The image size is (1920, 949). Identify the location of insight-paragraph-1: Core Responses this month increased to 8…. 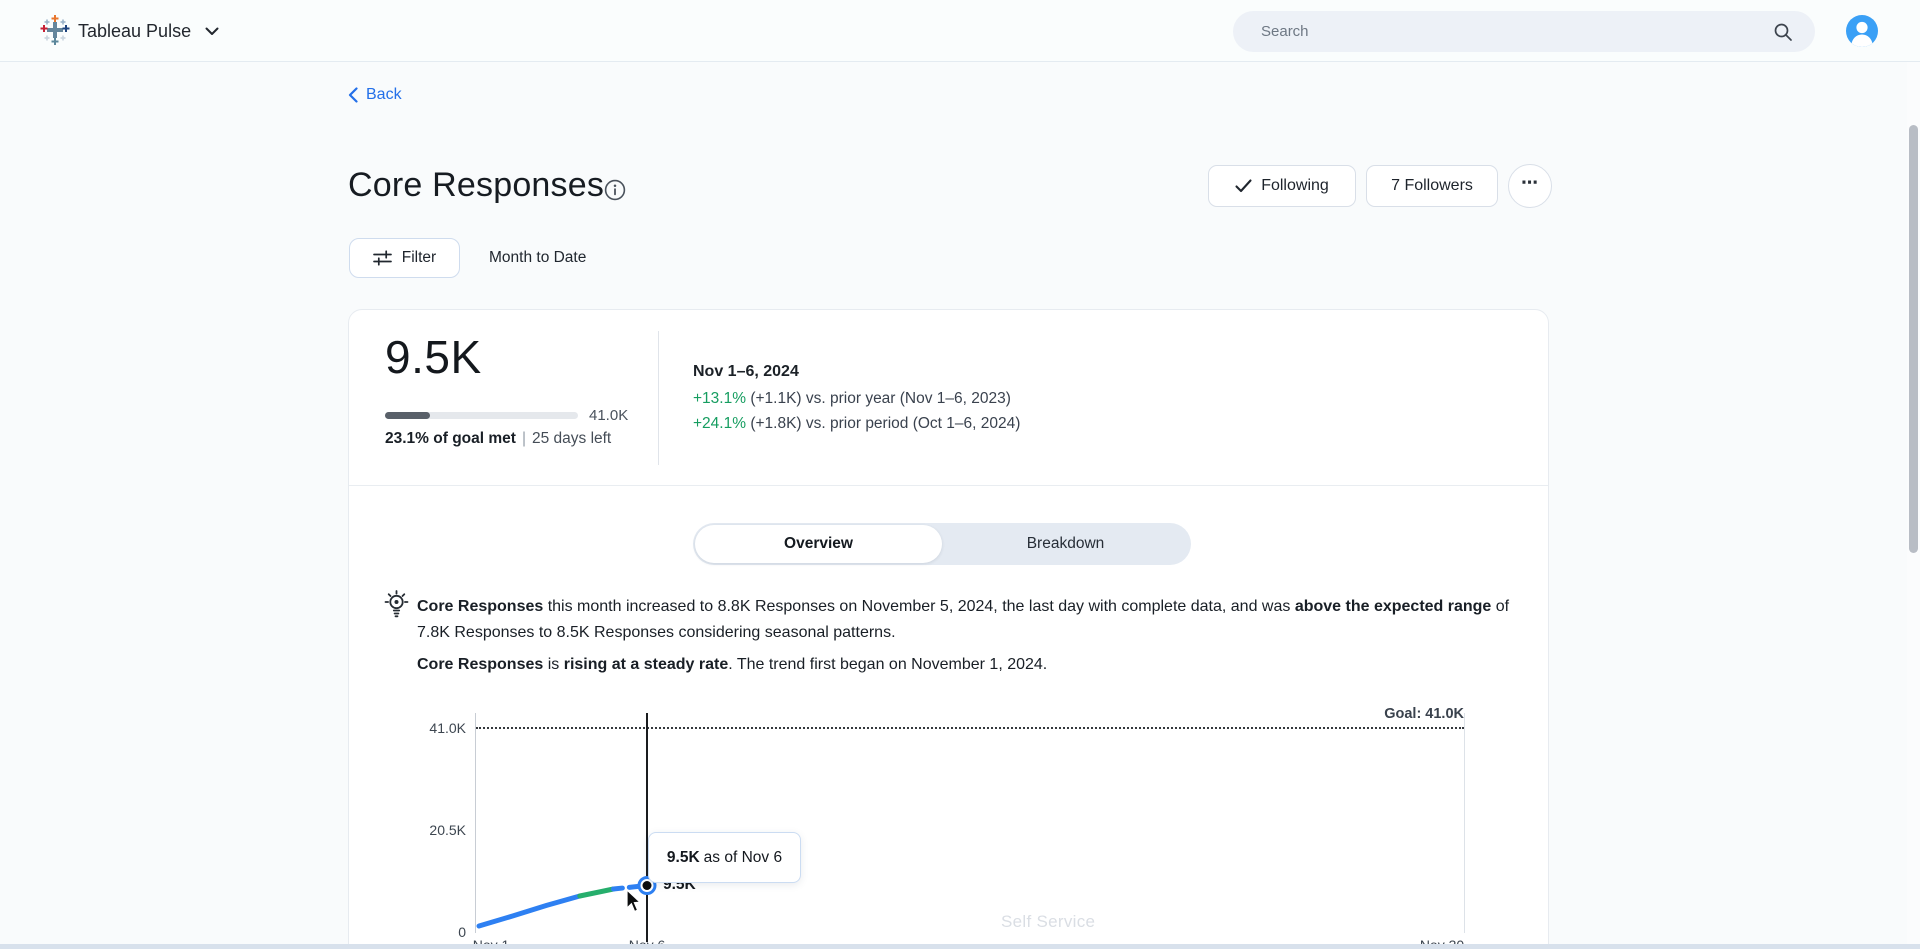
(963, 619).